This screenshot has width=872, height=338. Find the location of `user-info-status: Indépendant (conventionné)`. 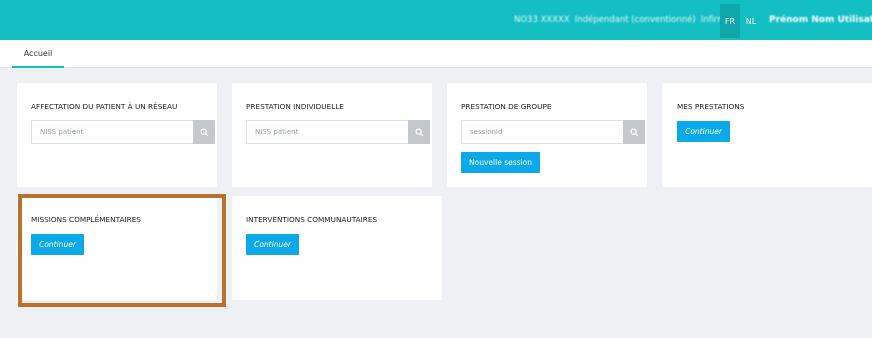

user-info-status: Indépendant (conventionné) is located at coordinates (635, 20).